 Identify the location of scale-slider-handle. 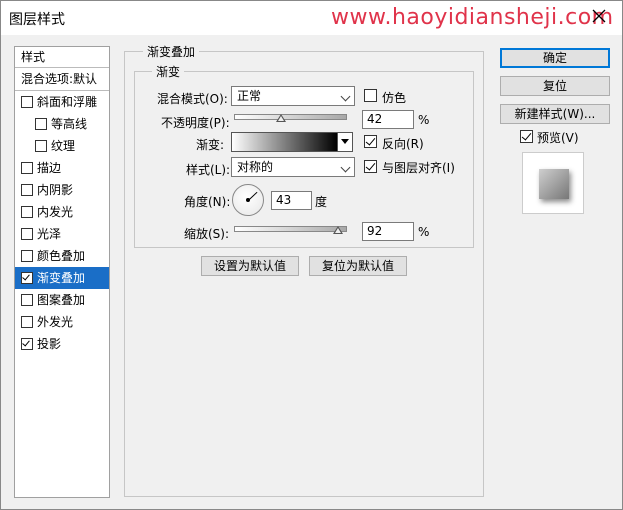
(337, 230).